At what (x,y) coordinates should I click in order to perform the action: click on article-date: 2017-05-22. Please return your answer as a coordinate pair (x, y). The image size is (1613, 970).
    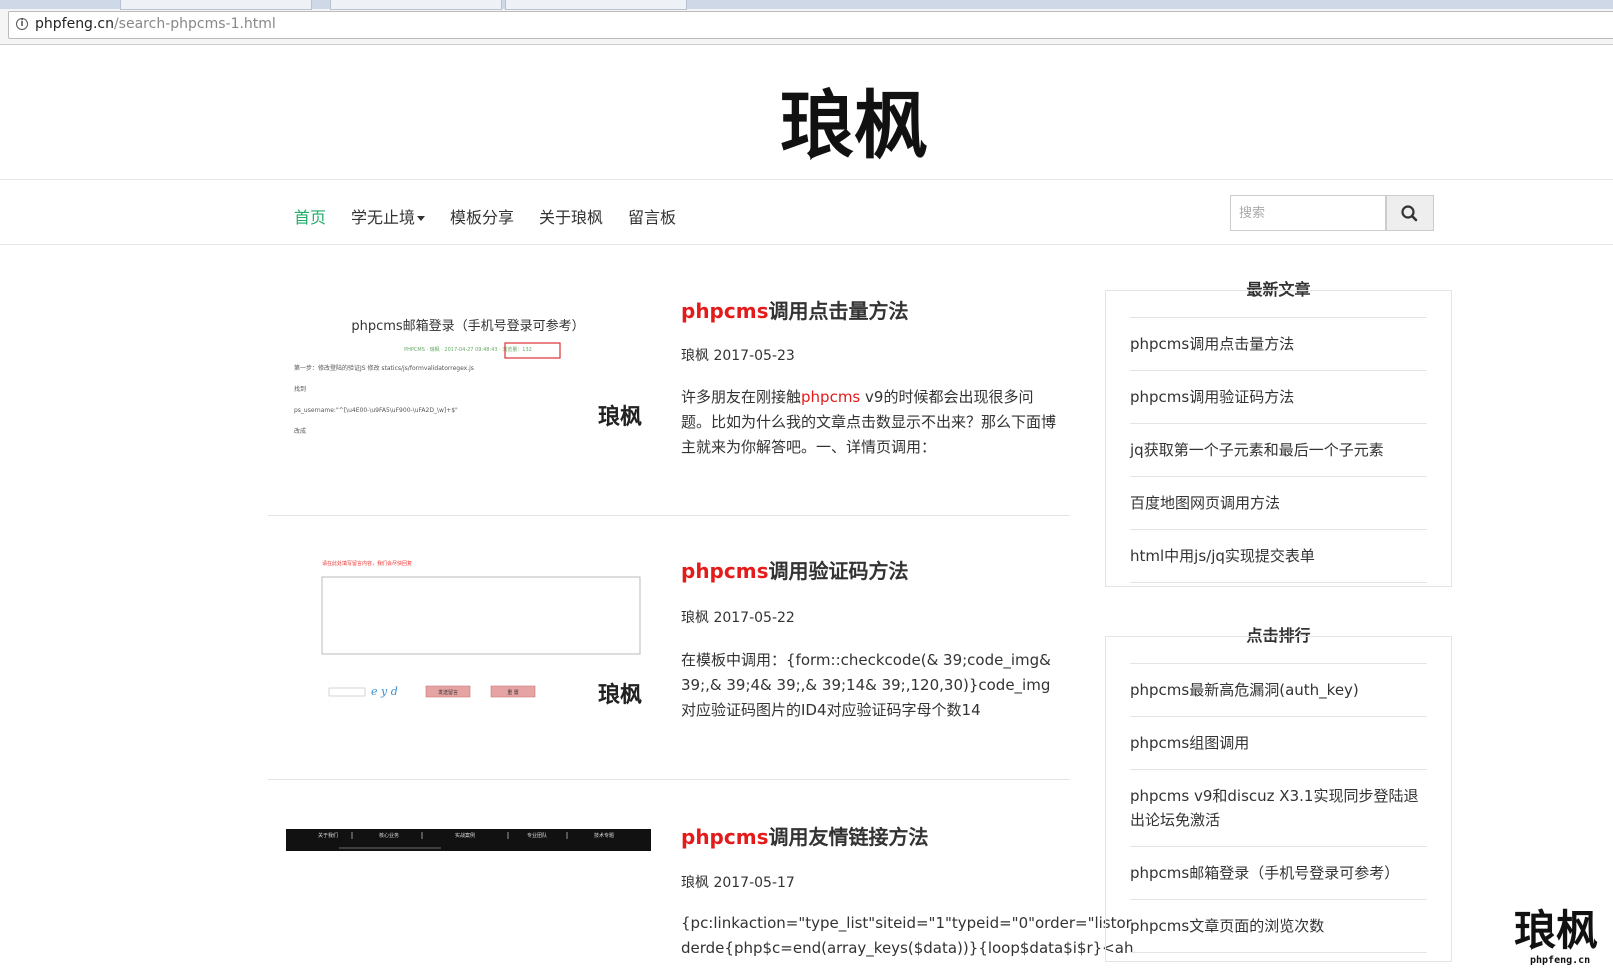
    Looking at the image, I should click on (754, 618).